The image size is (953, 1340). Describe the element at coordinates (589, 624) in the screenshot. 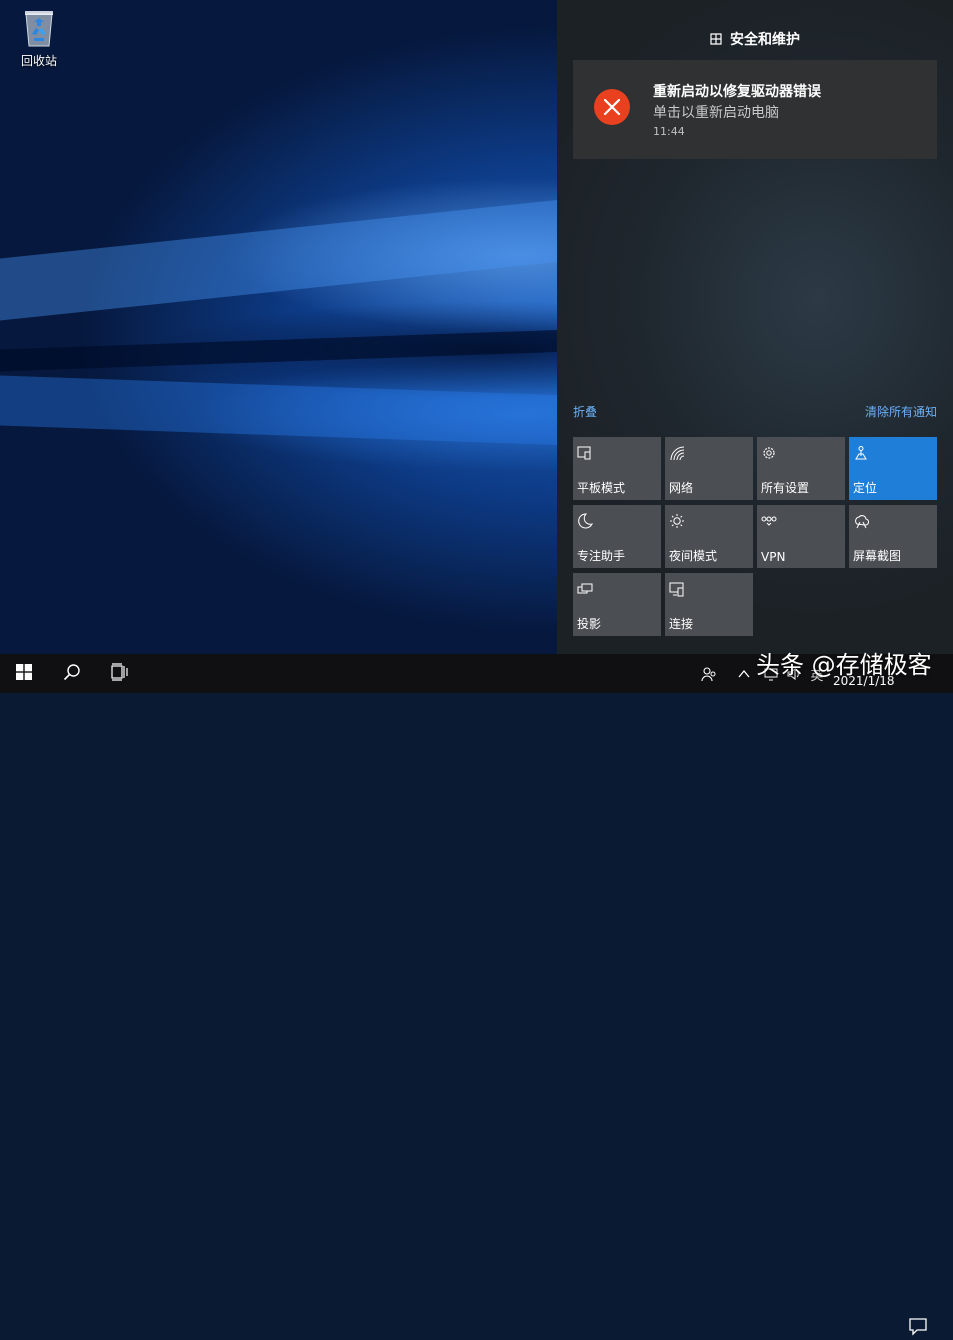

I see `tile-label: 投影` at that location.